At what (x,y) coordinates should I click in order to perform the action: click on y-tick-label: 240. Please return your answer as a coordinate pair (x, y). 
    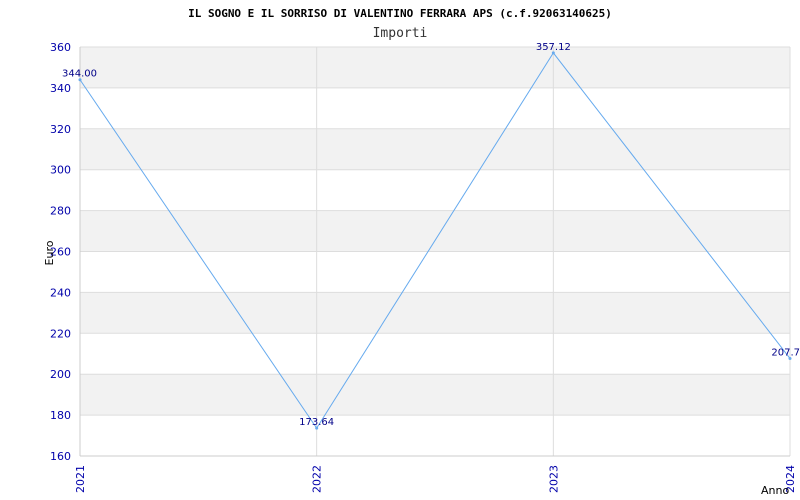
    Looking at the image, I should click on (60, 292).